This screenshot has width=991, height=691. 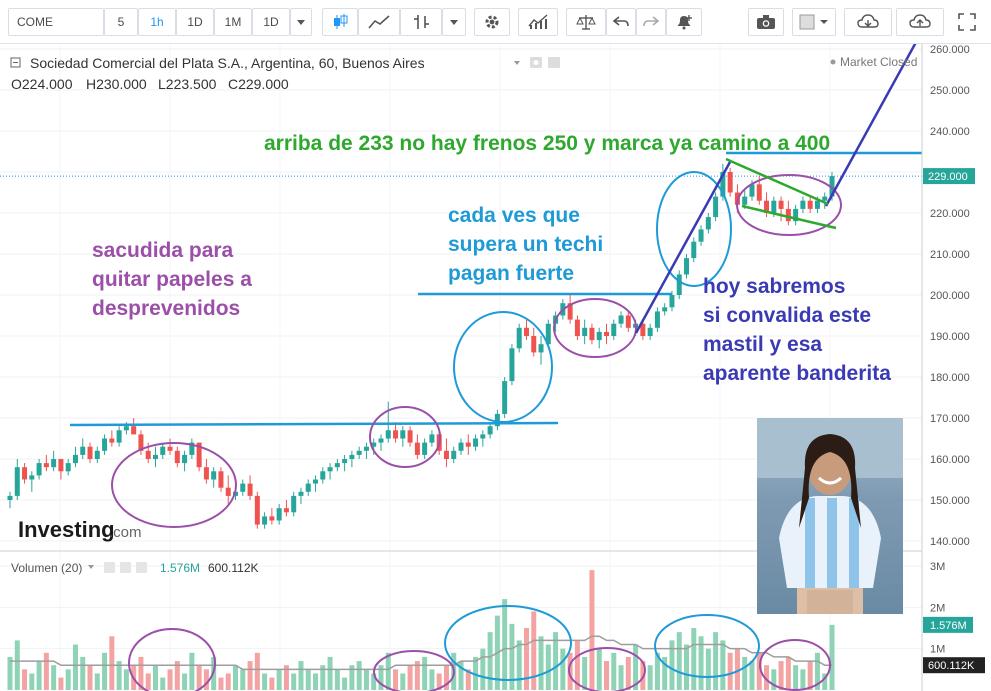 What do you see at coordinates (271, 22) in the screenshot?
I see `interval-custom-button: 1D` at bounding box center [271, 22].